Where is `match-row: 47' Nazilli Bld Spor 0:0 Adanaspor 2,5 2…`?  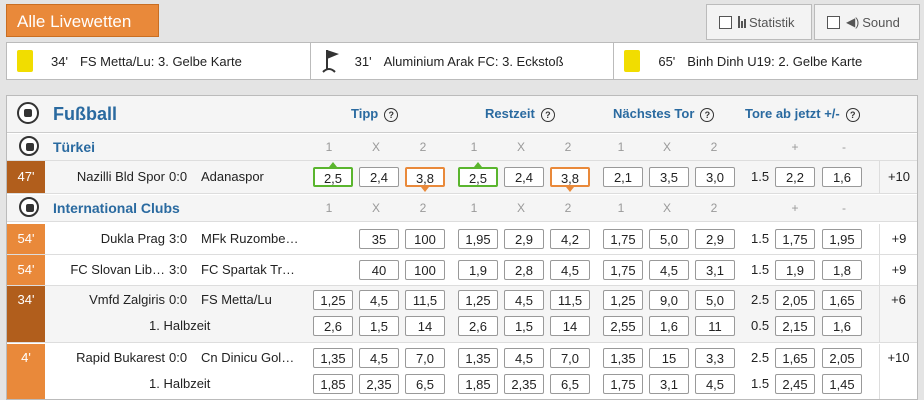
match-row: 47' Nazilli Bld Spor 0:0 Adanaspor 2,5 2… is located at coordinates (462, 177).